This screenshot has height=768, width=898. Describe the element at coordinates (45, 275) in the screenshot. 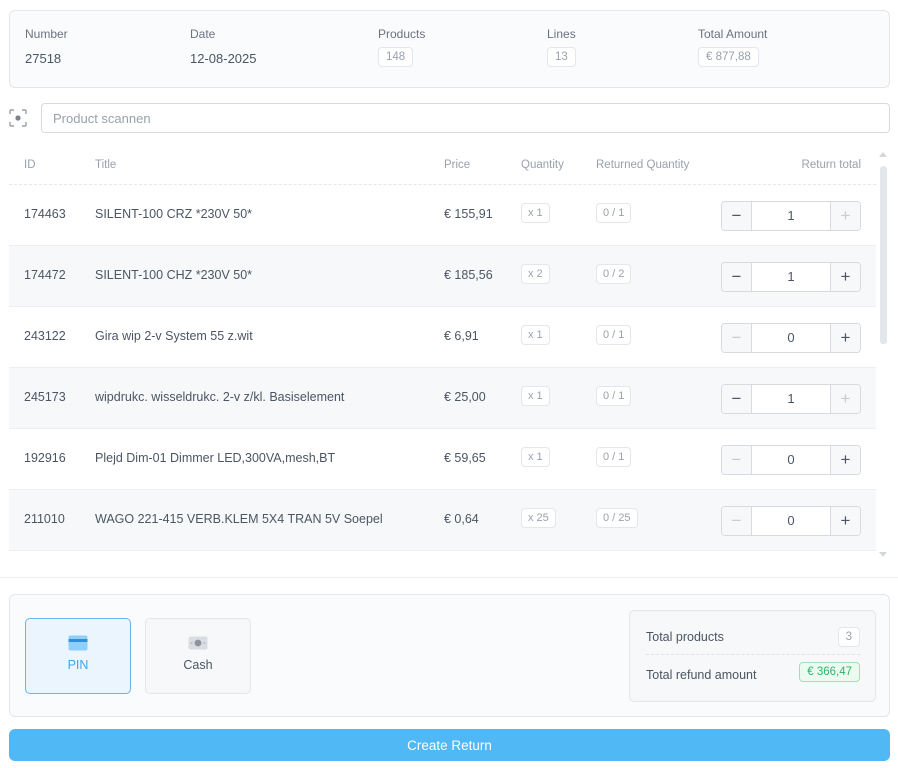

I see `row-id: 174472` at that location.